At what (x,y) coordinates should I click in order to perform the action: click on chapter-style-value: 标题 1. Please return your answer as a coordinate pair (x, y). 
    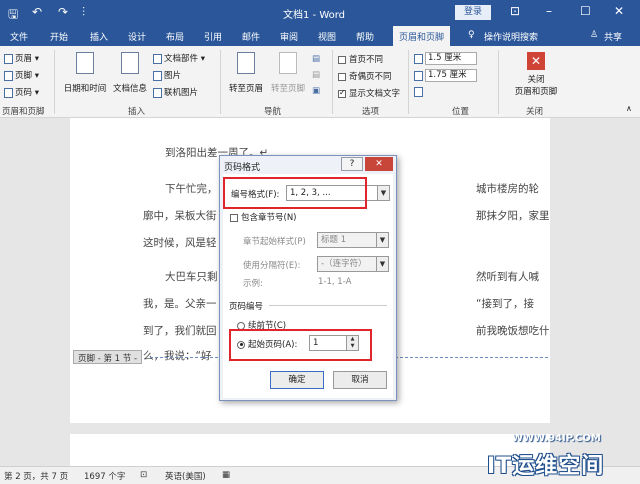
    Looking at the image, I should click on (334, 240).